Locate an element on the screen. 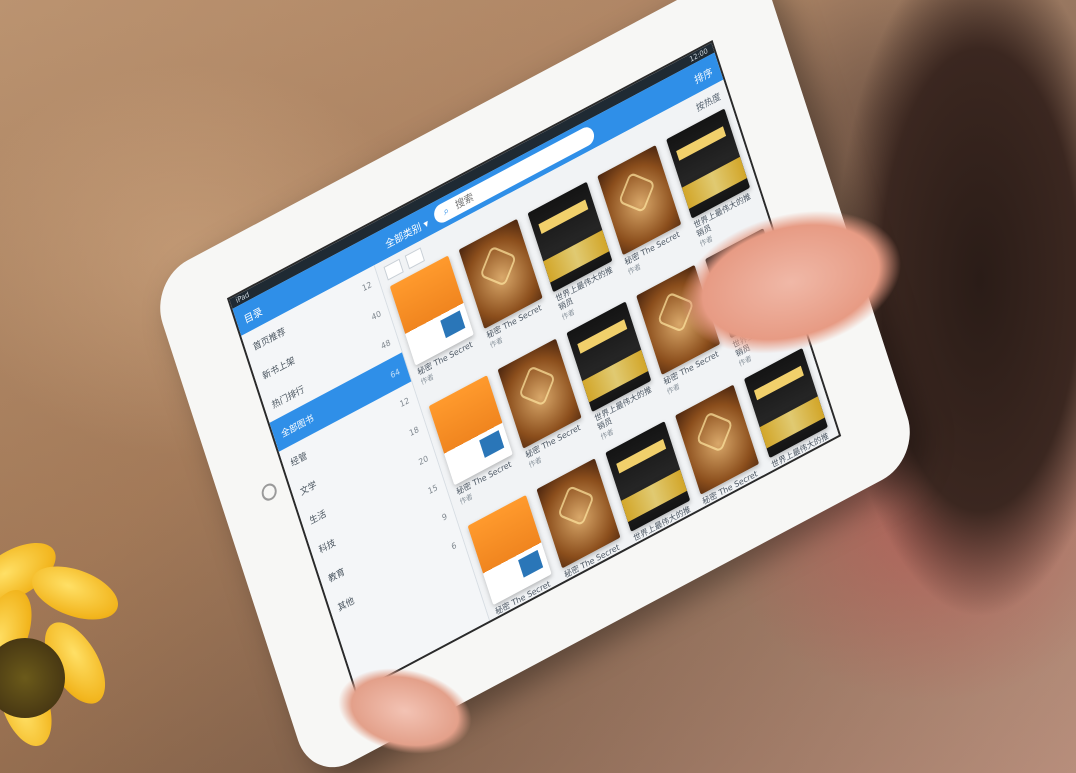 The width and height of the screenshot is (1076, 773). sidebar-item-count: 15 is located at coordinates (432, 489).